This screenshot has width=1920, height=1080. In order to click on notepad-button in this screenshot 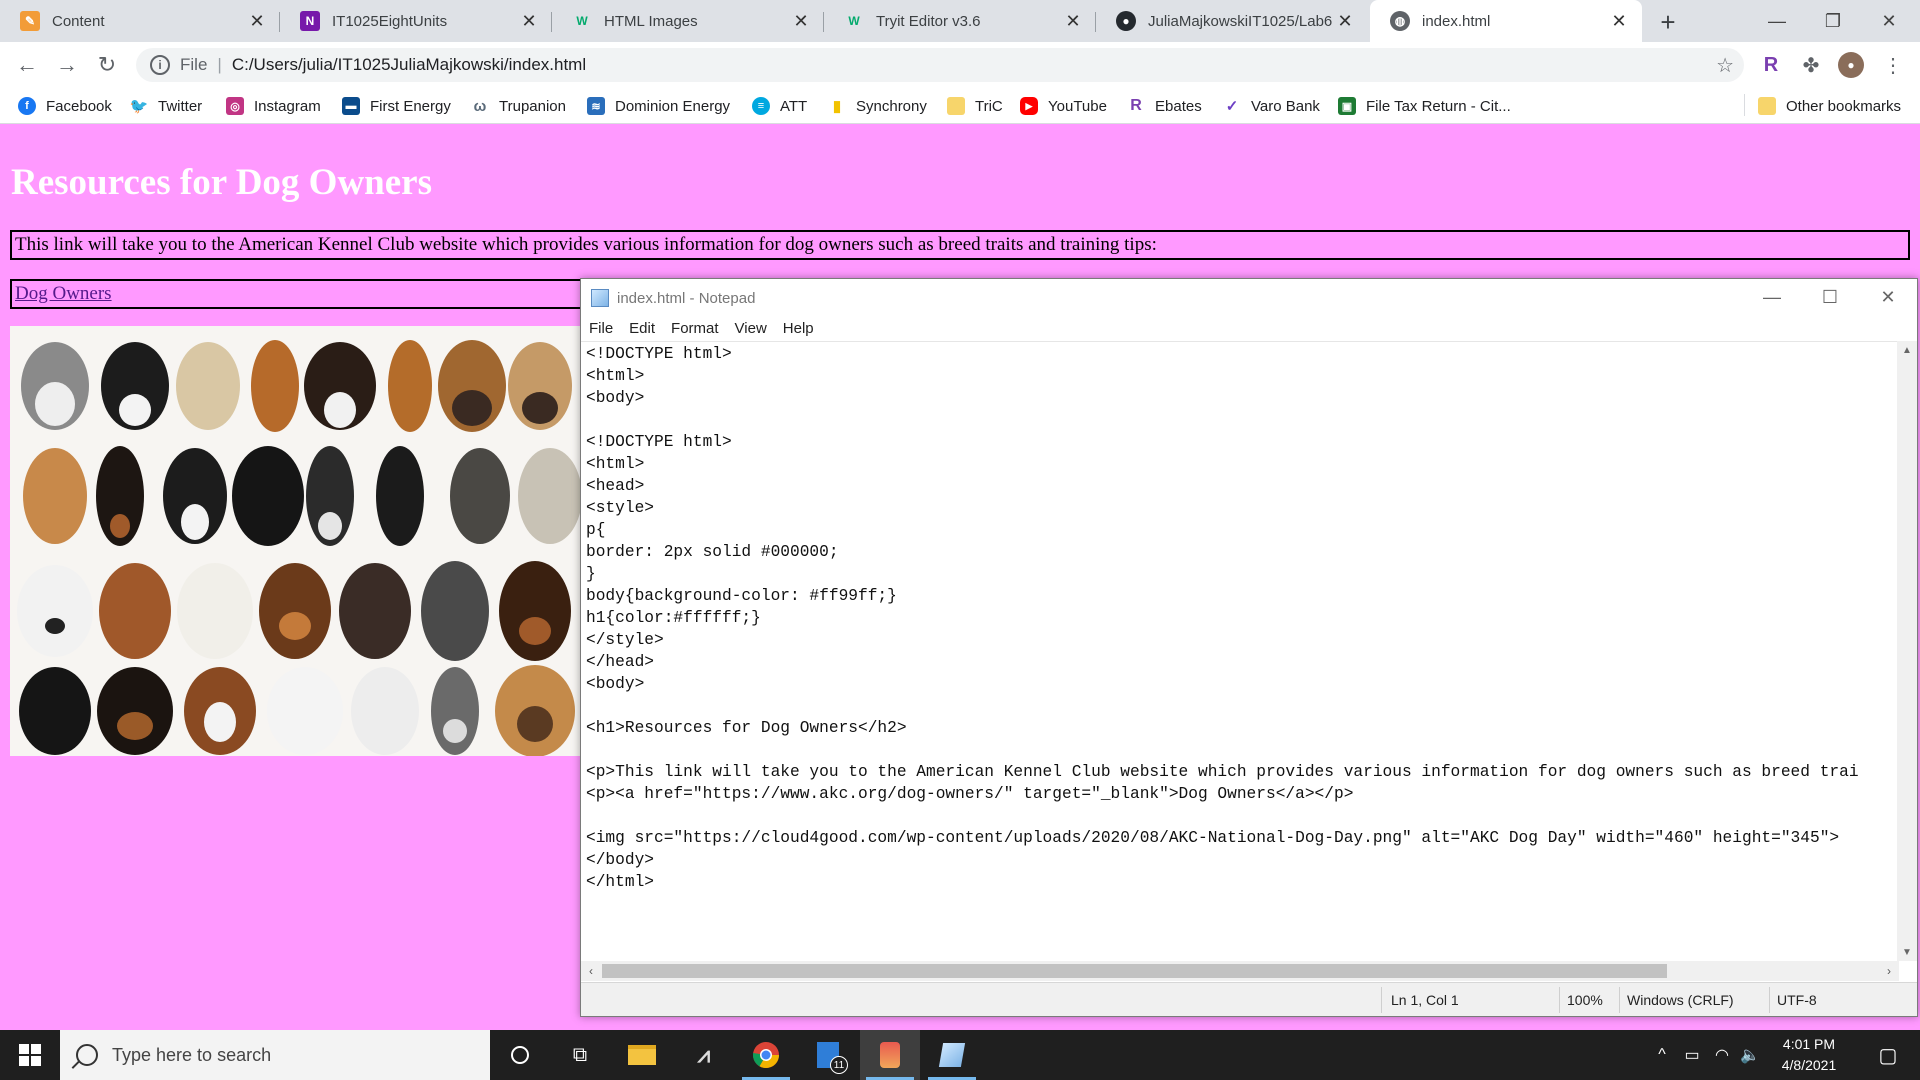, I will do `click(952, 1055)`.